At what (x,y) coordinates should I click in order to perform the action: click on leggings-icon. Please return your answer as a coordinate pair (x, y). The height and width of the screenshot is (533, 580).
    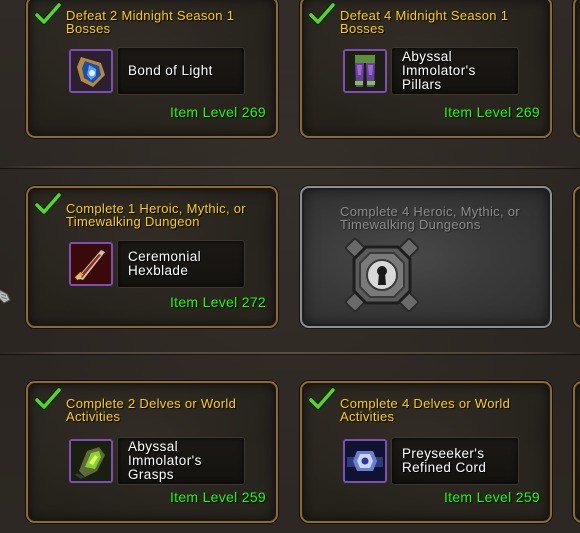
    Looking at the image, I should click on (365, 71).